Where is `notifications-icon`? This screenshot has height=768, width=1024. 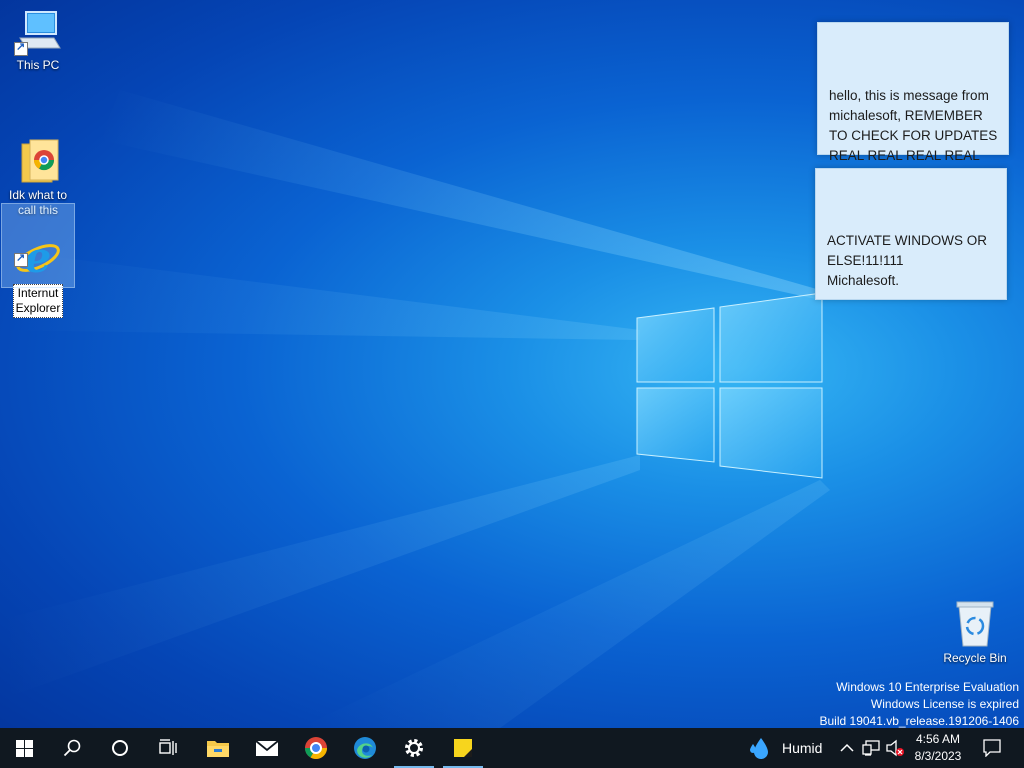
notifications-icon is located at coordinates (992, 748).